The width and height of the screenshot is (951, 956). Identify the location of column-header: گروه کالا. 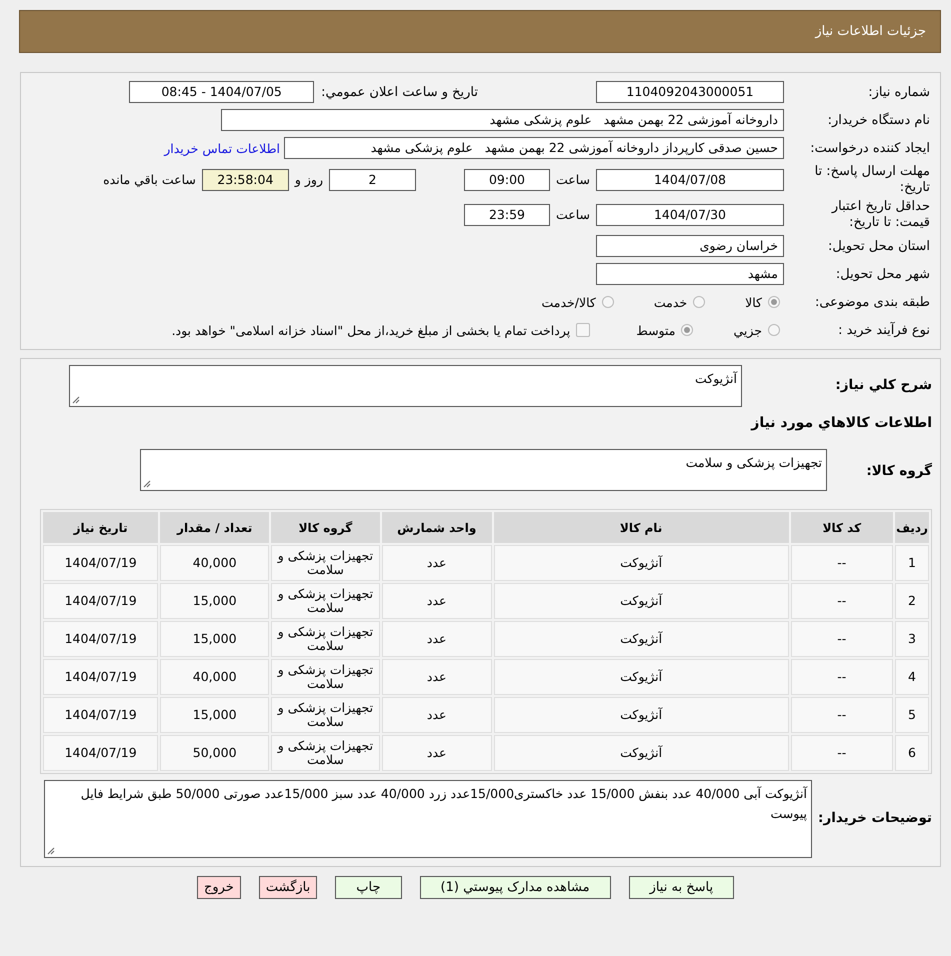
(325, 527).